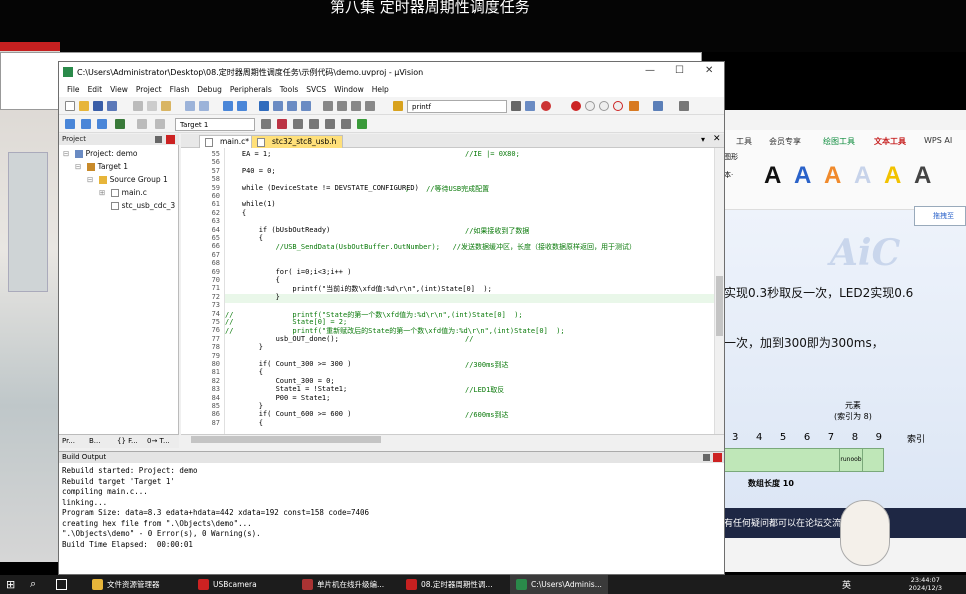 The height and width of the screenshot is (594, 966). I want to click on find-combobox: printf, so click(457, 106).